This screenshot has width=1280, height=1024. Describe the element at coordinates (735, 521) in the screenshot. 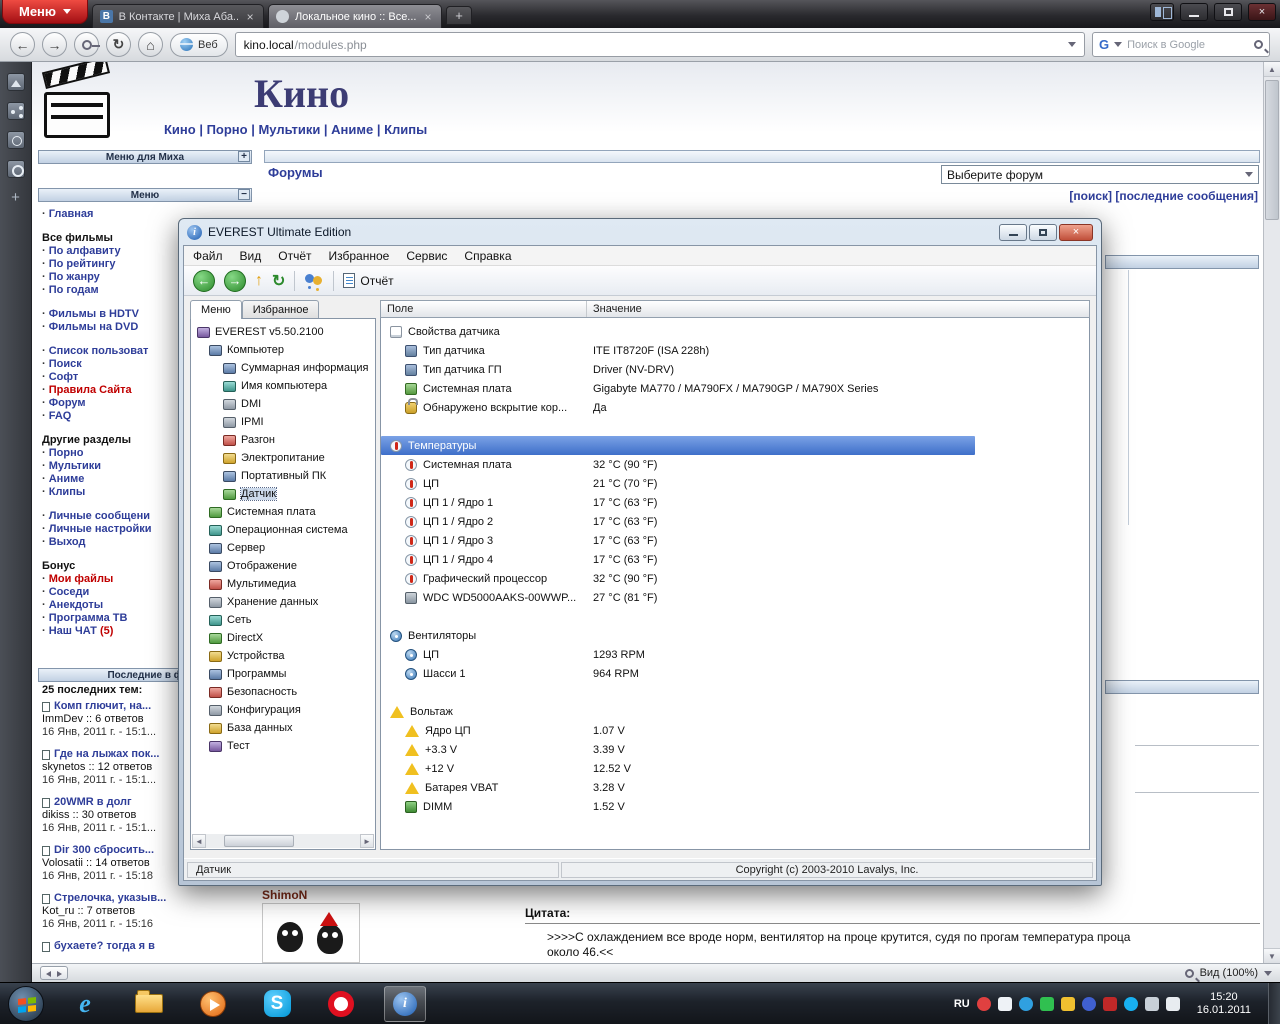

I see `report-row-temp-core2: ЦП 1 / Ядро 2 17 °C (63 °F)` at that location.